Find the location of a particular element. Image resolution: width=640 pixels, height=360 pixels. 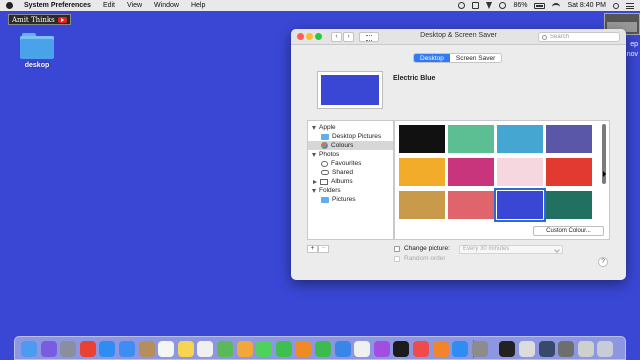

dock-maps-icon is located at coordinates (225, 349).